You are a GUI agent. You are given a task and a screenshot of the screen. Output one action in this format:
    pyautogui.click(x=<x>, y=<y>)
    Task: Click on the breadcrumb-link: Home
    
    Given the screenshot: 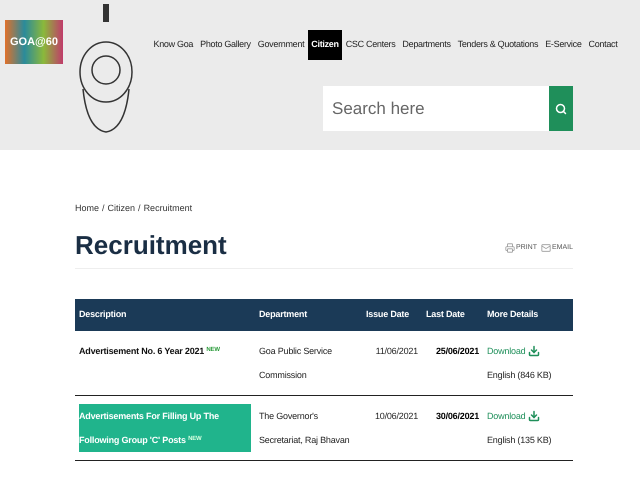 What is the action you would take?
    pyautogui.click(x=87, y=209)
    